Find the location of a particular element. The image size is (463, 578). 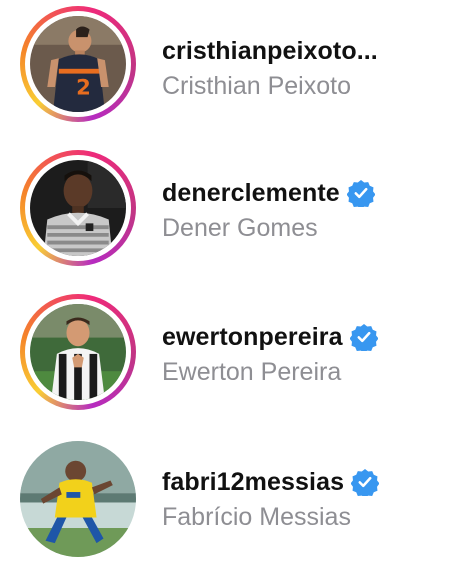

avatar-container is located at coordinates (78, 499).